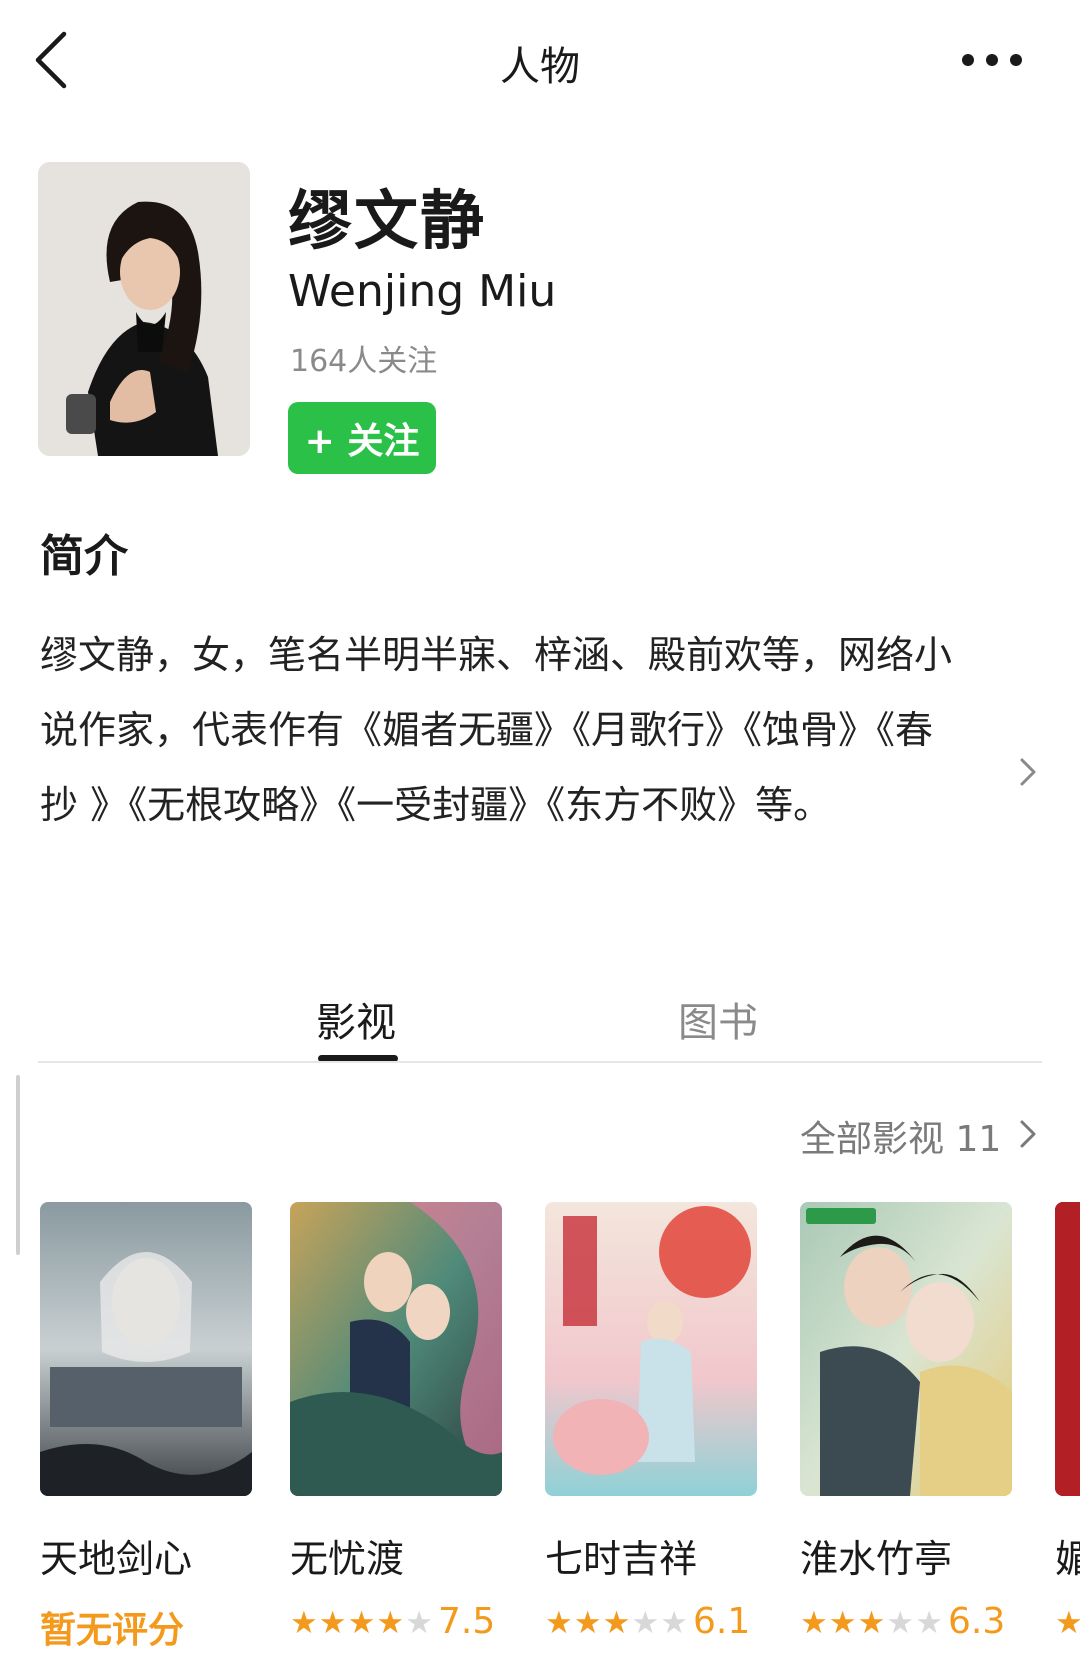 The image size is (1080, 1678). Describe the element at coordinates (18, 1165) in the screenshot. I see `scrollbar` at that location.